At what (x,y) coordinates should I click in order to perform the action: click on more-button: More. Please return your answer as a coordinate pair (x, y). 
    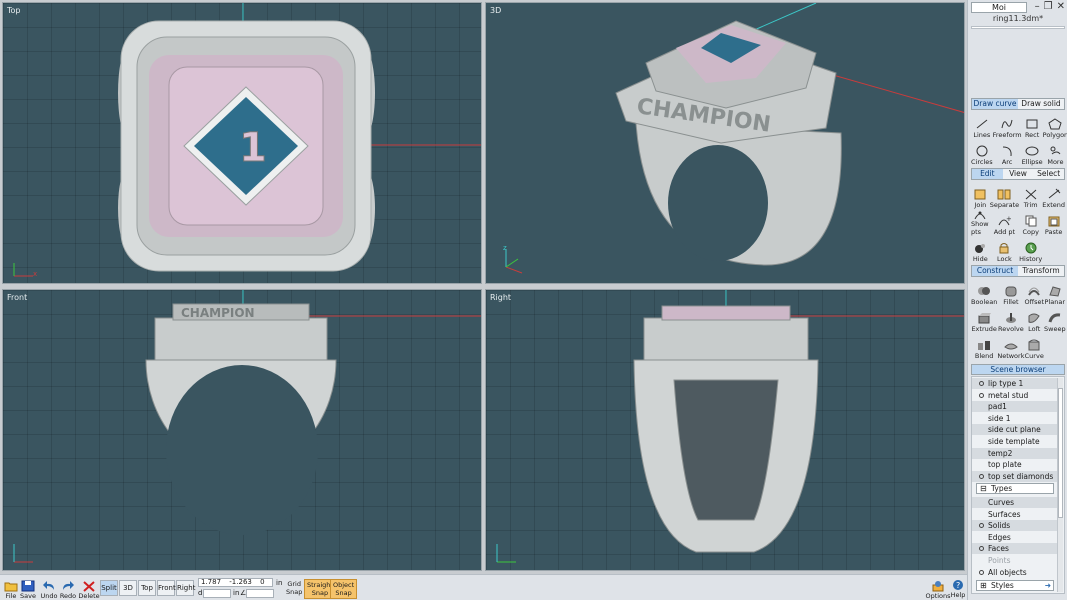
    Looking at the image, I should click on (1055, 152).